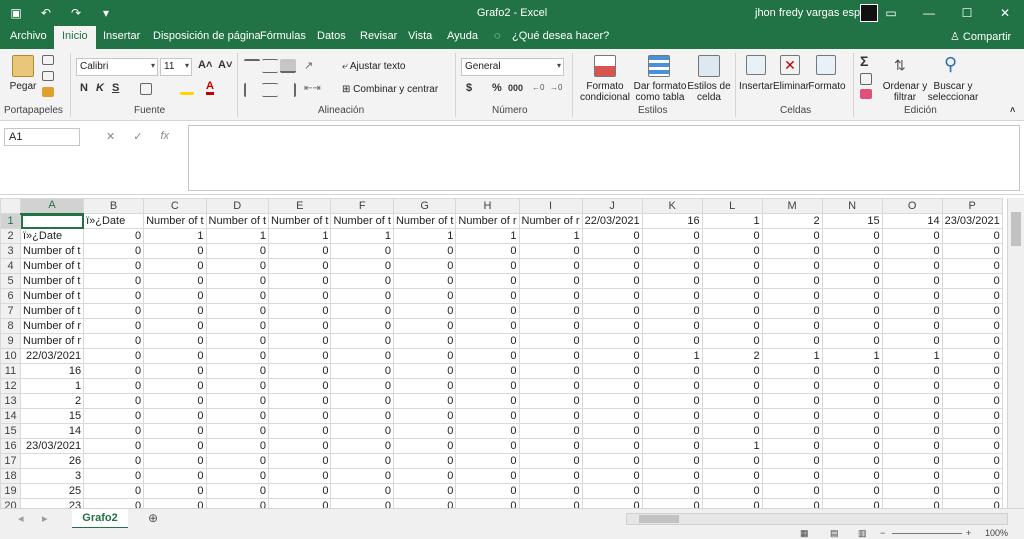  What do you see at coordinates (497, 88) in the screenshot?
I see `percent-button: %` at bounding box center [497, 88].